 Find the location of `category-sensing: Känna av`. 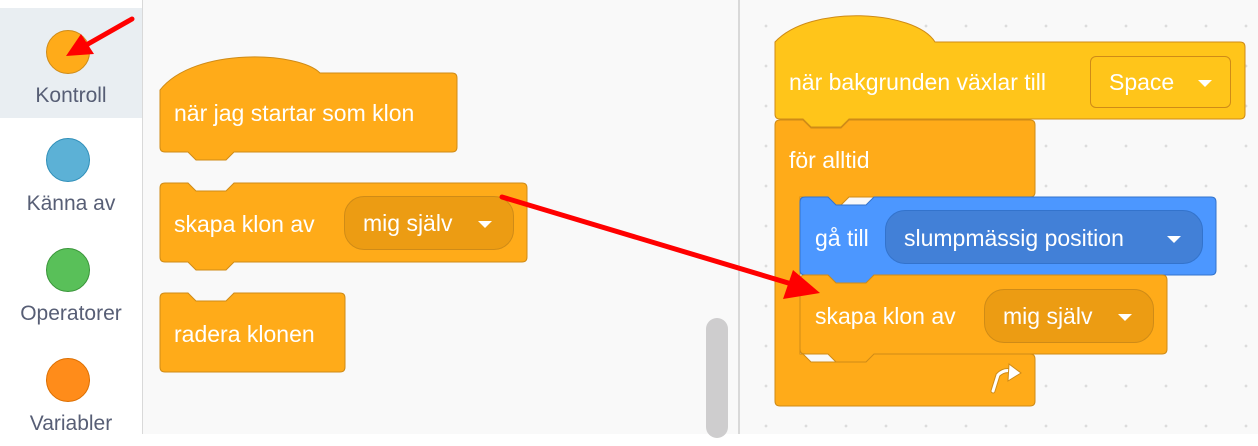

category-sensing: Känna av is located at coordinates (71, 171).